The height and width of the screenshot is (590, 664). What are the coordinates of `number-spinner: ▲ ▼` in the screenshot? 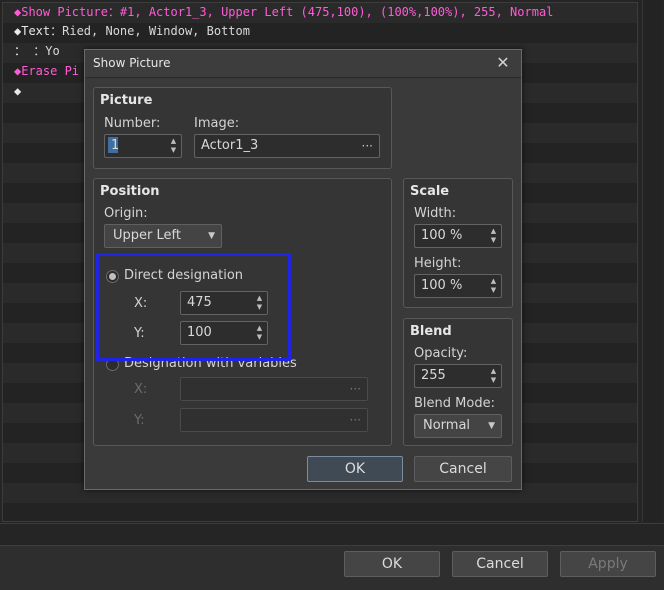 It's located at (173, 146).